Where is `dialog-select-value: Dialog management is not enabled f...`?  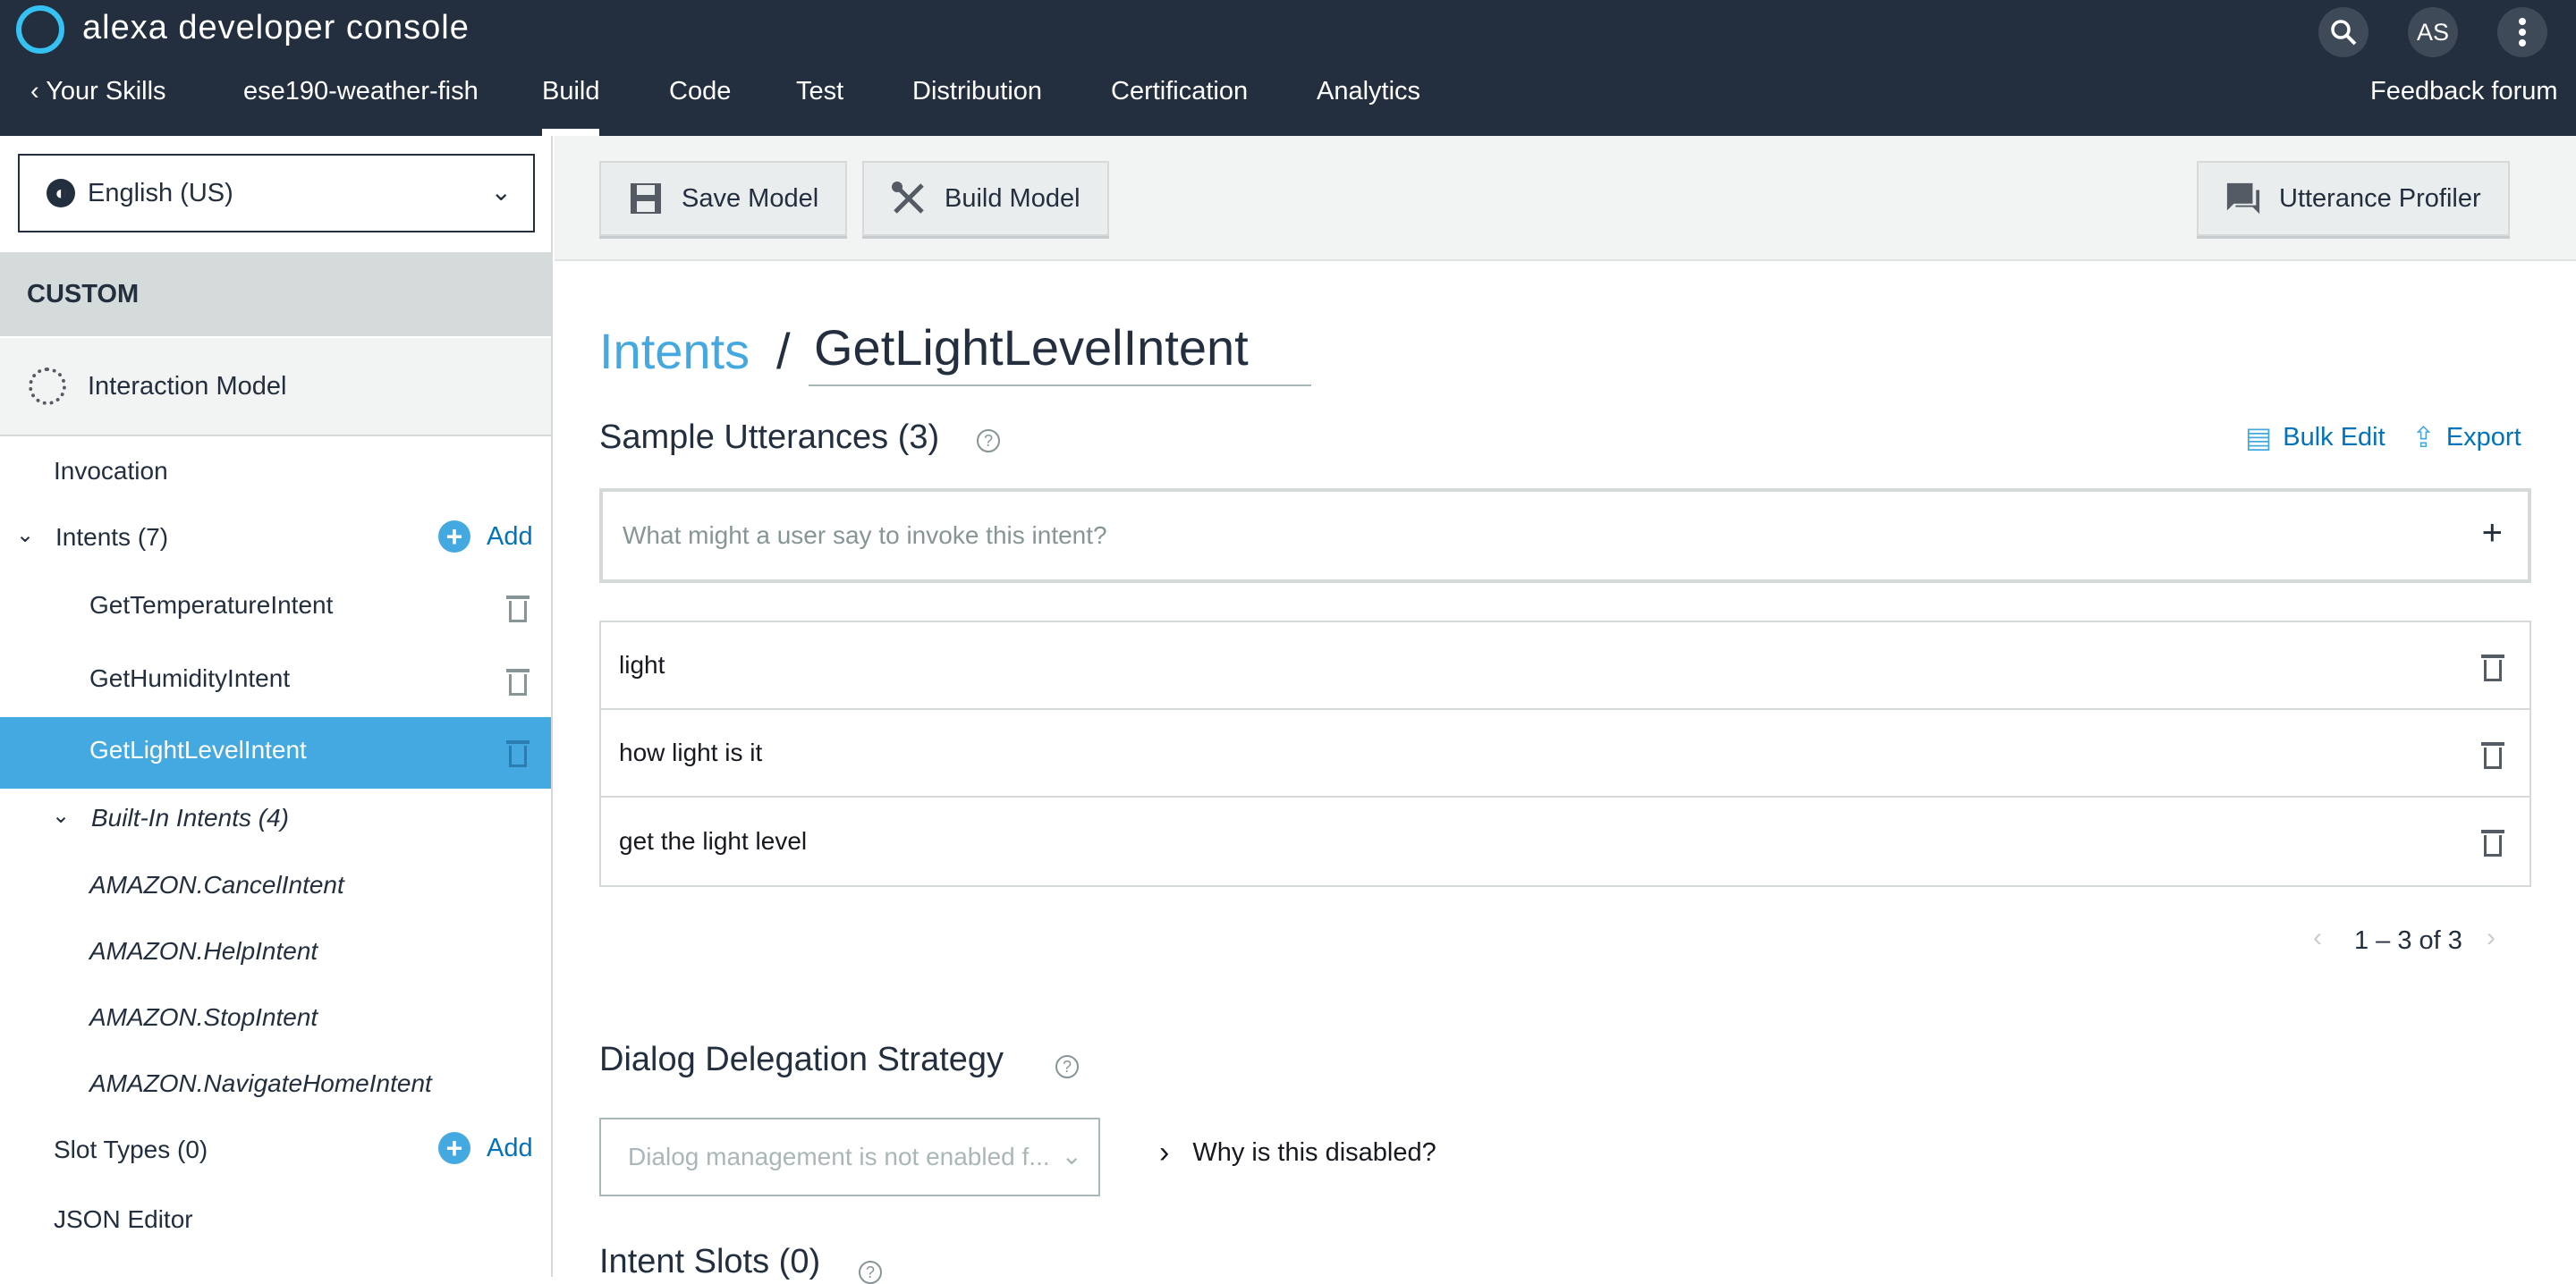 dialog-select-value: Dialog management is not enabled f... is located at coordinates (839, 1157).